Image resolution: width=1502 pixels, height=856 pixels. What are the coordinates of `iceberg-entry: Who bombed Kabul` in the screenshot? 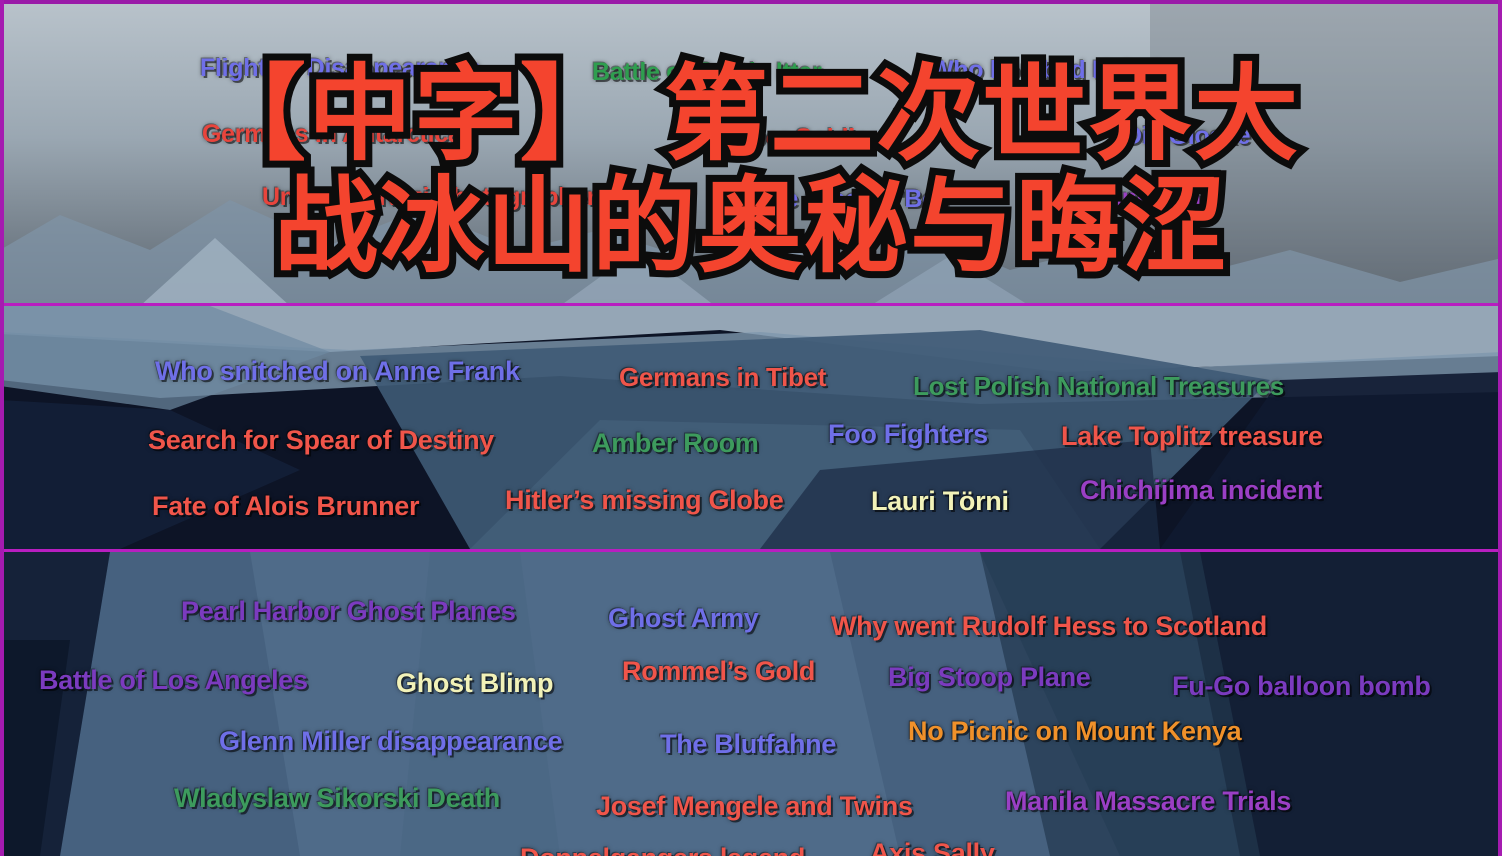 It's located at (1045, 70).